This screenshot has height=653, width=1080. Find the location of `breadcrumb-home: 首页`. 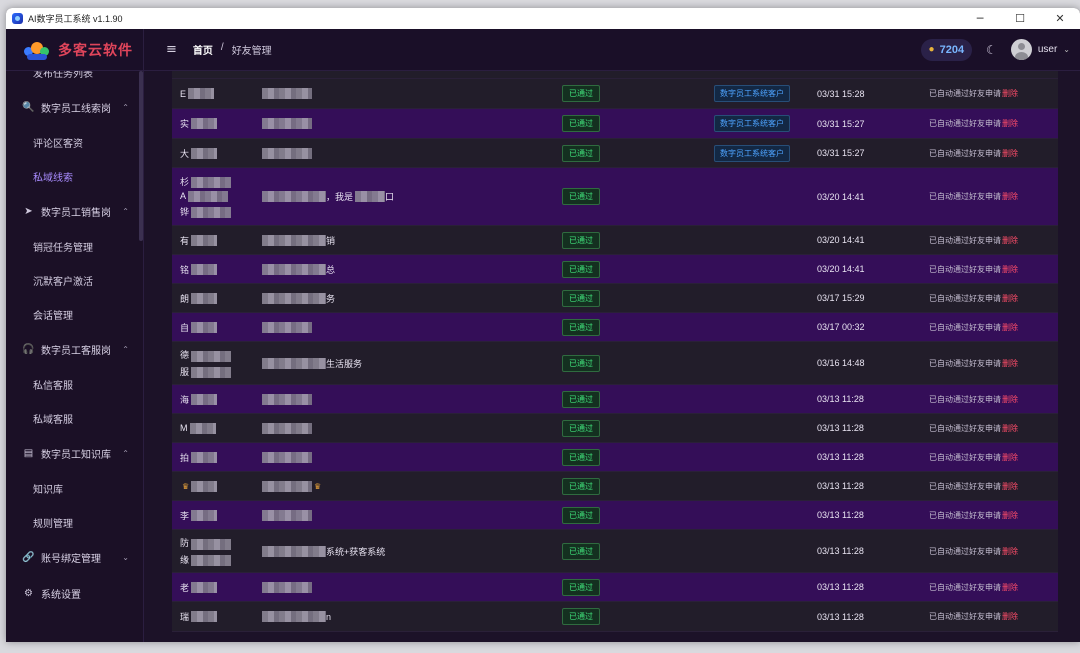

breadcrumb-home: 首页 is located at coordinates (203, 49).